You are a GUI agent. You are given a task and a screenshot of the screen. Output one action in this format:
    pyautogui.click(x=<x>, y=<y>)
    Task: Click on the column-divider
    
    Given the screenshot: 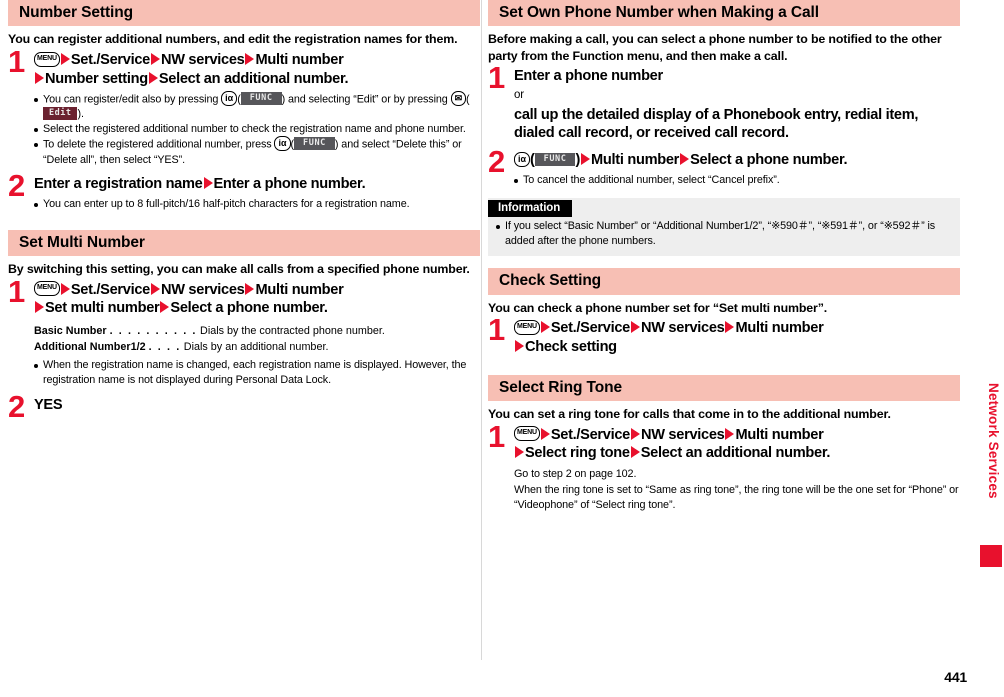 What is the action you would take?
    pyautogui.click(x=481, y=330)
    